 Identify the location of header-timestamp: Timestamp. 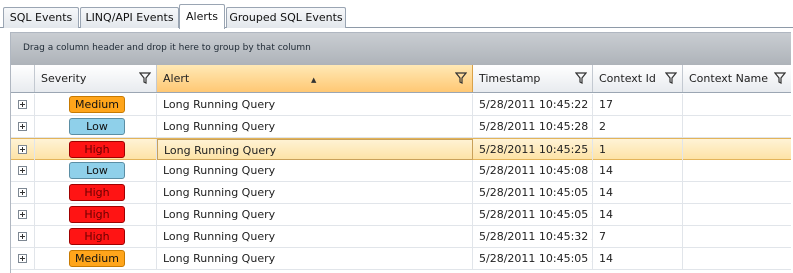
(533, 78).